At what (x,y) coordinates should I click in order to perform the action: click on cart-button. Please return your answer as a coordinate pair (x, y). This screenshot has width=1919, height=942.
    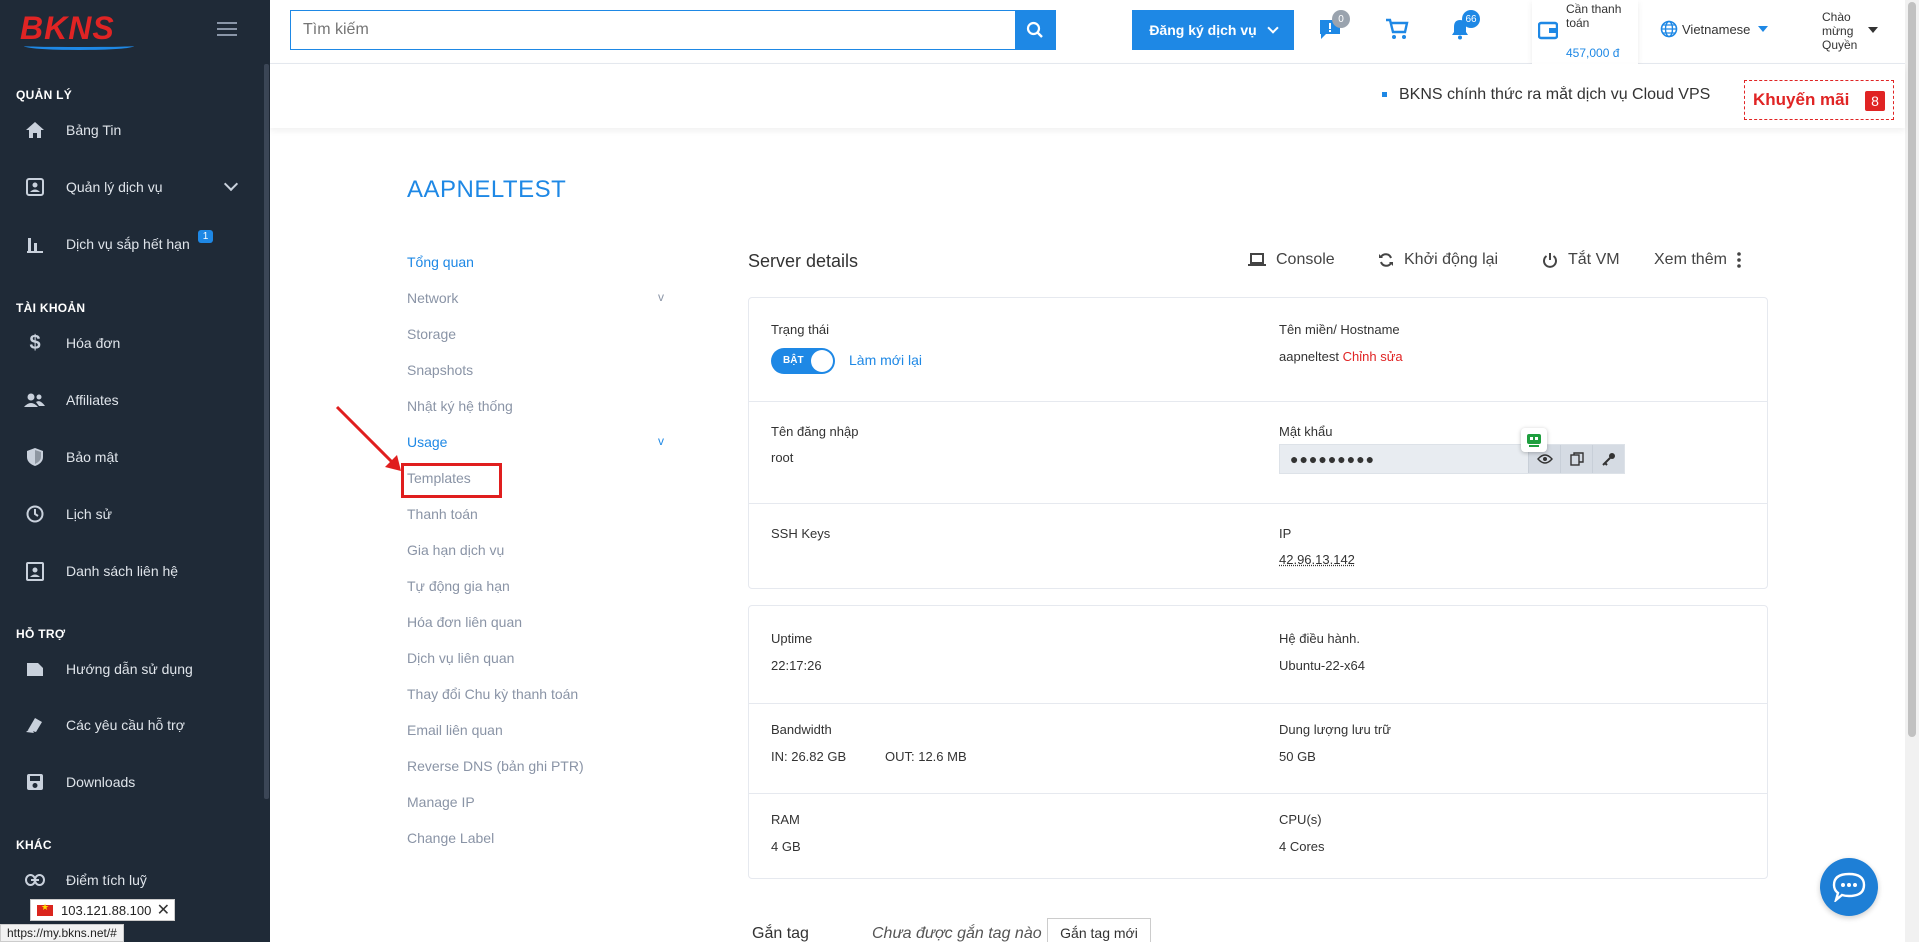
    Looking at the image, I should click on (1399, 32).